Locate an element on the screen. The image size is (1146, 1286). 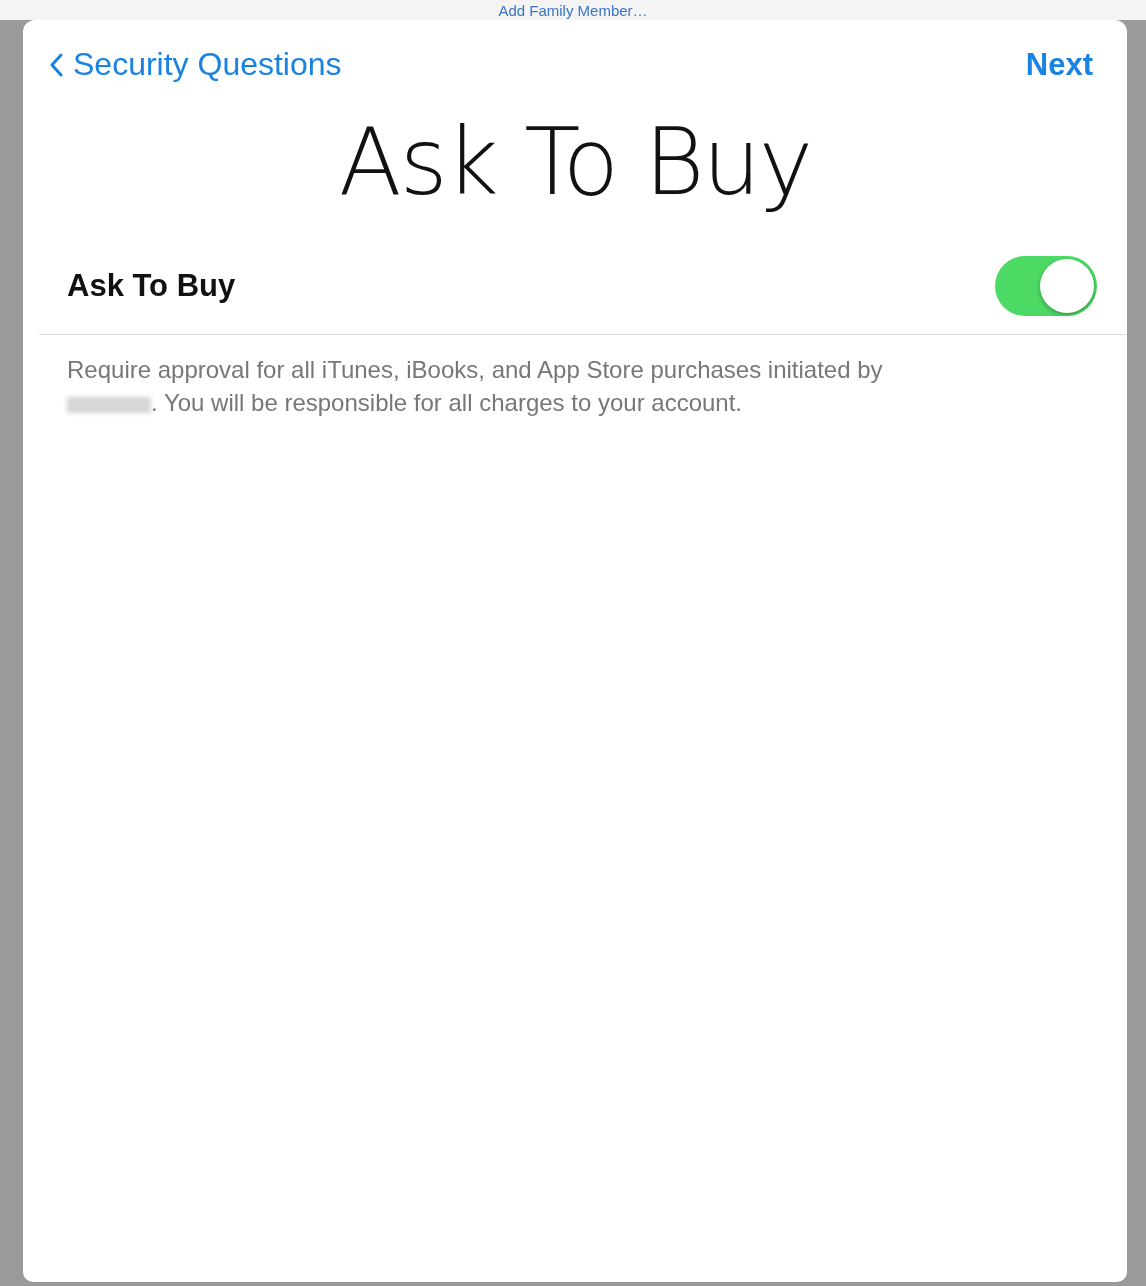
setting-label: Ask To Buy is located at coordinates (151, 286).